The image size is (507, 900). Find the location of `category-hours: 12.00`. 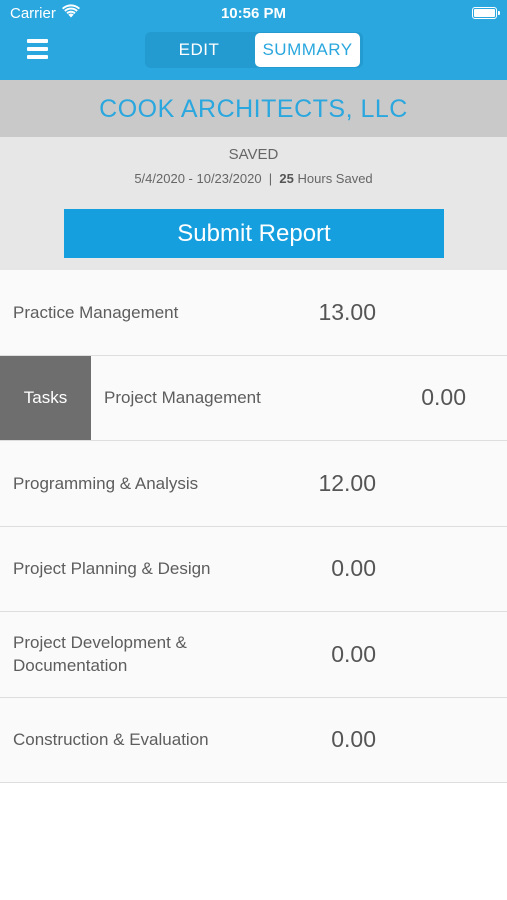

category-hours: 12.00 is located at coordinates (347, 482).